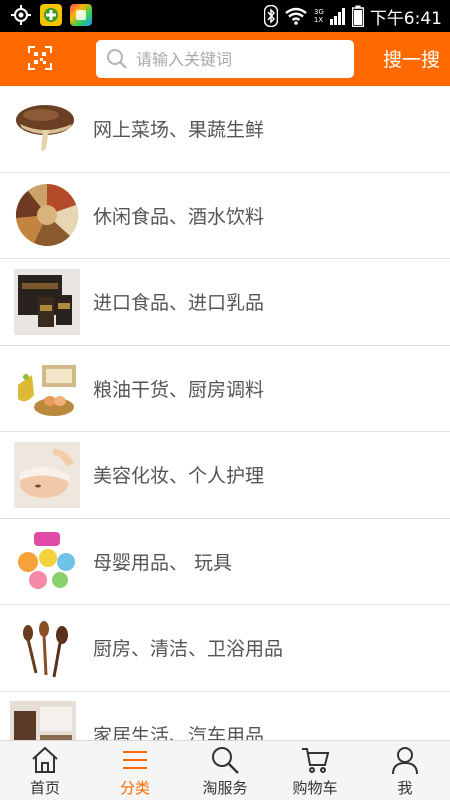 The width and height of the screenshot is (450, 800). I want to click on tab-cart: 购物车, so click(315, 770).